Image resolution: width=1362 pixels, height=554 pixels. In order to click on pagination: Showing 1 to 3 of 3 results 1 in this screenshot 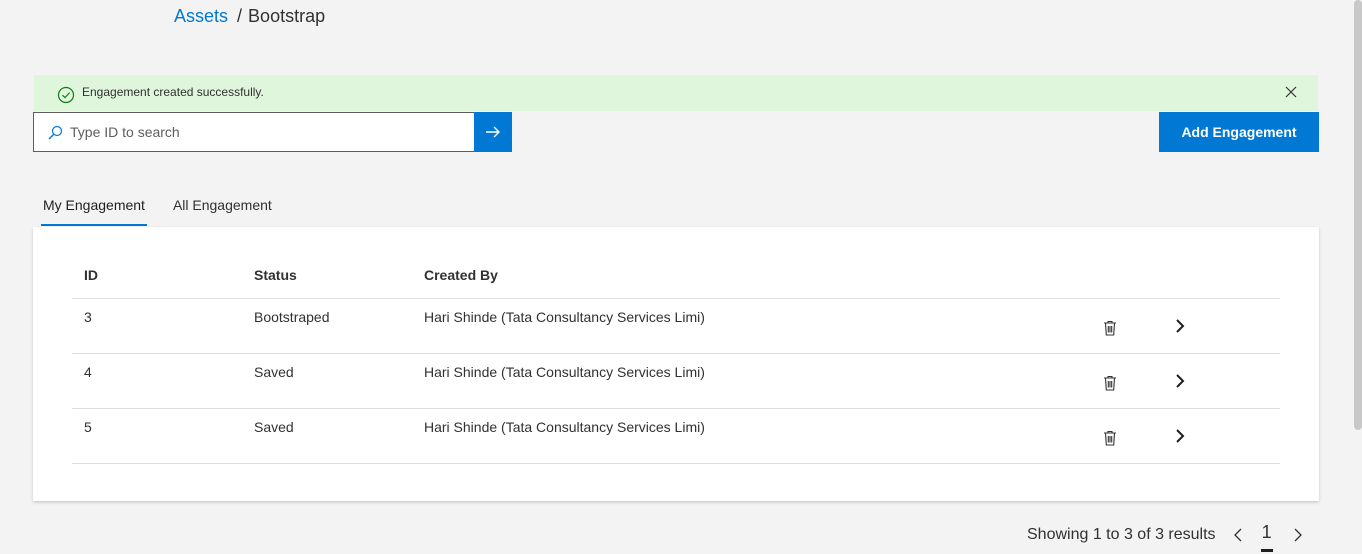, I will do `click(1166, 537)`.